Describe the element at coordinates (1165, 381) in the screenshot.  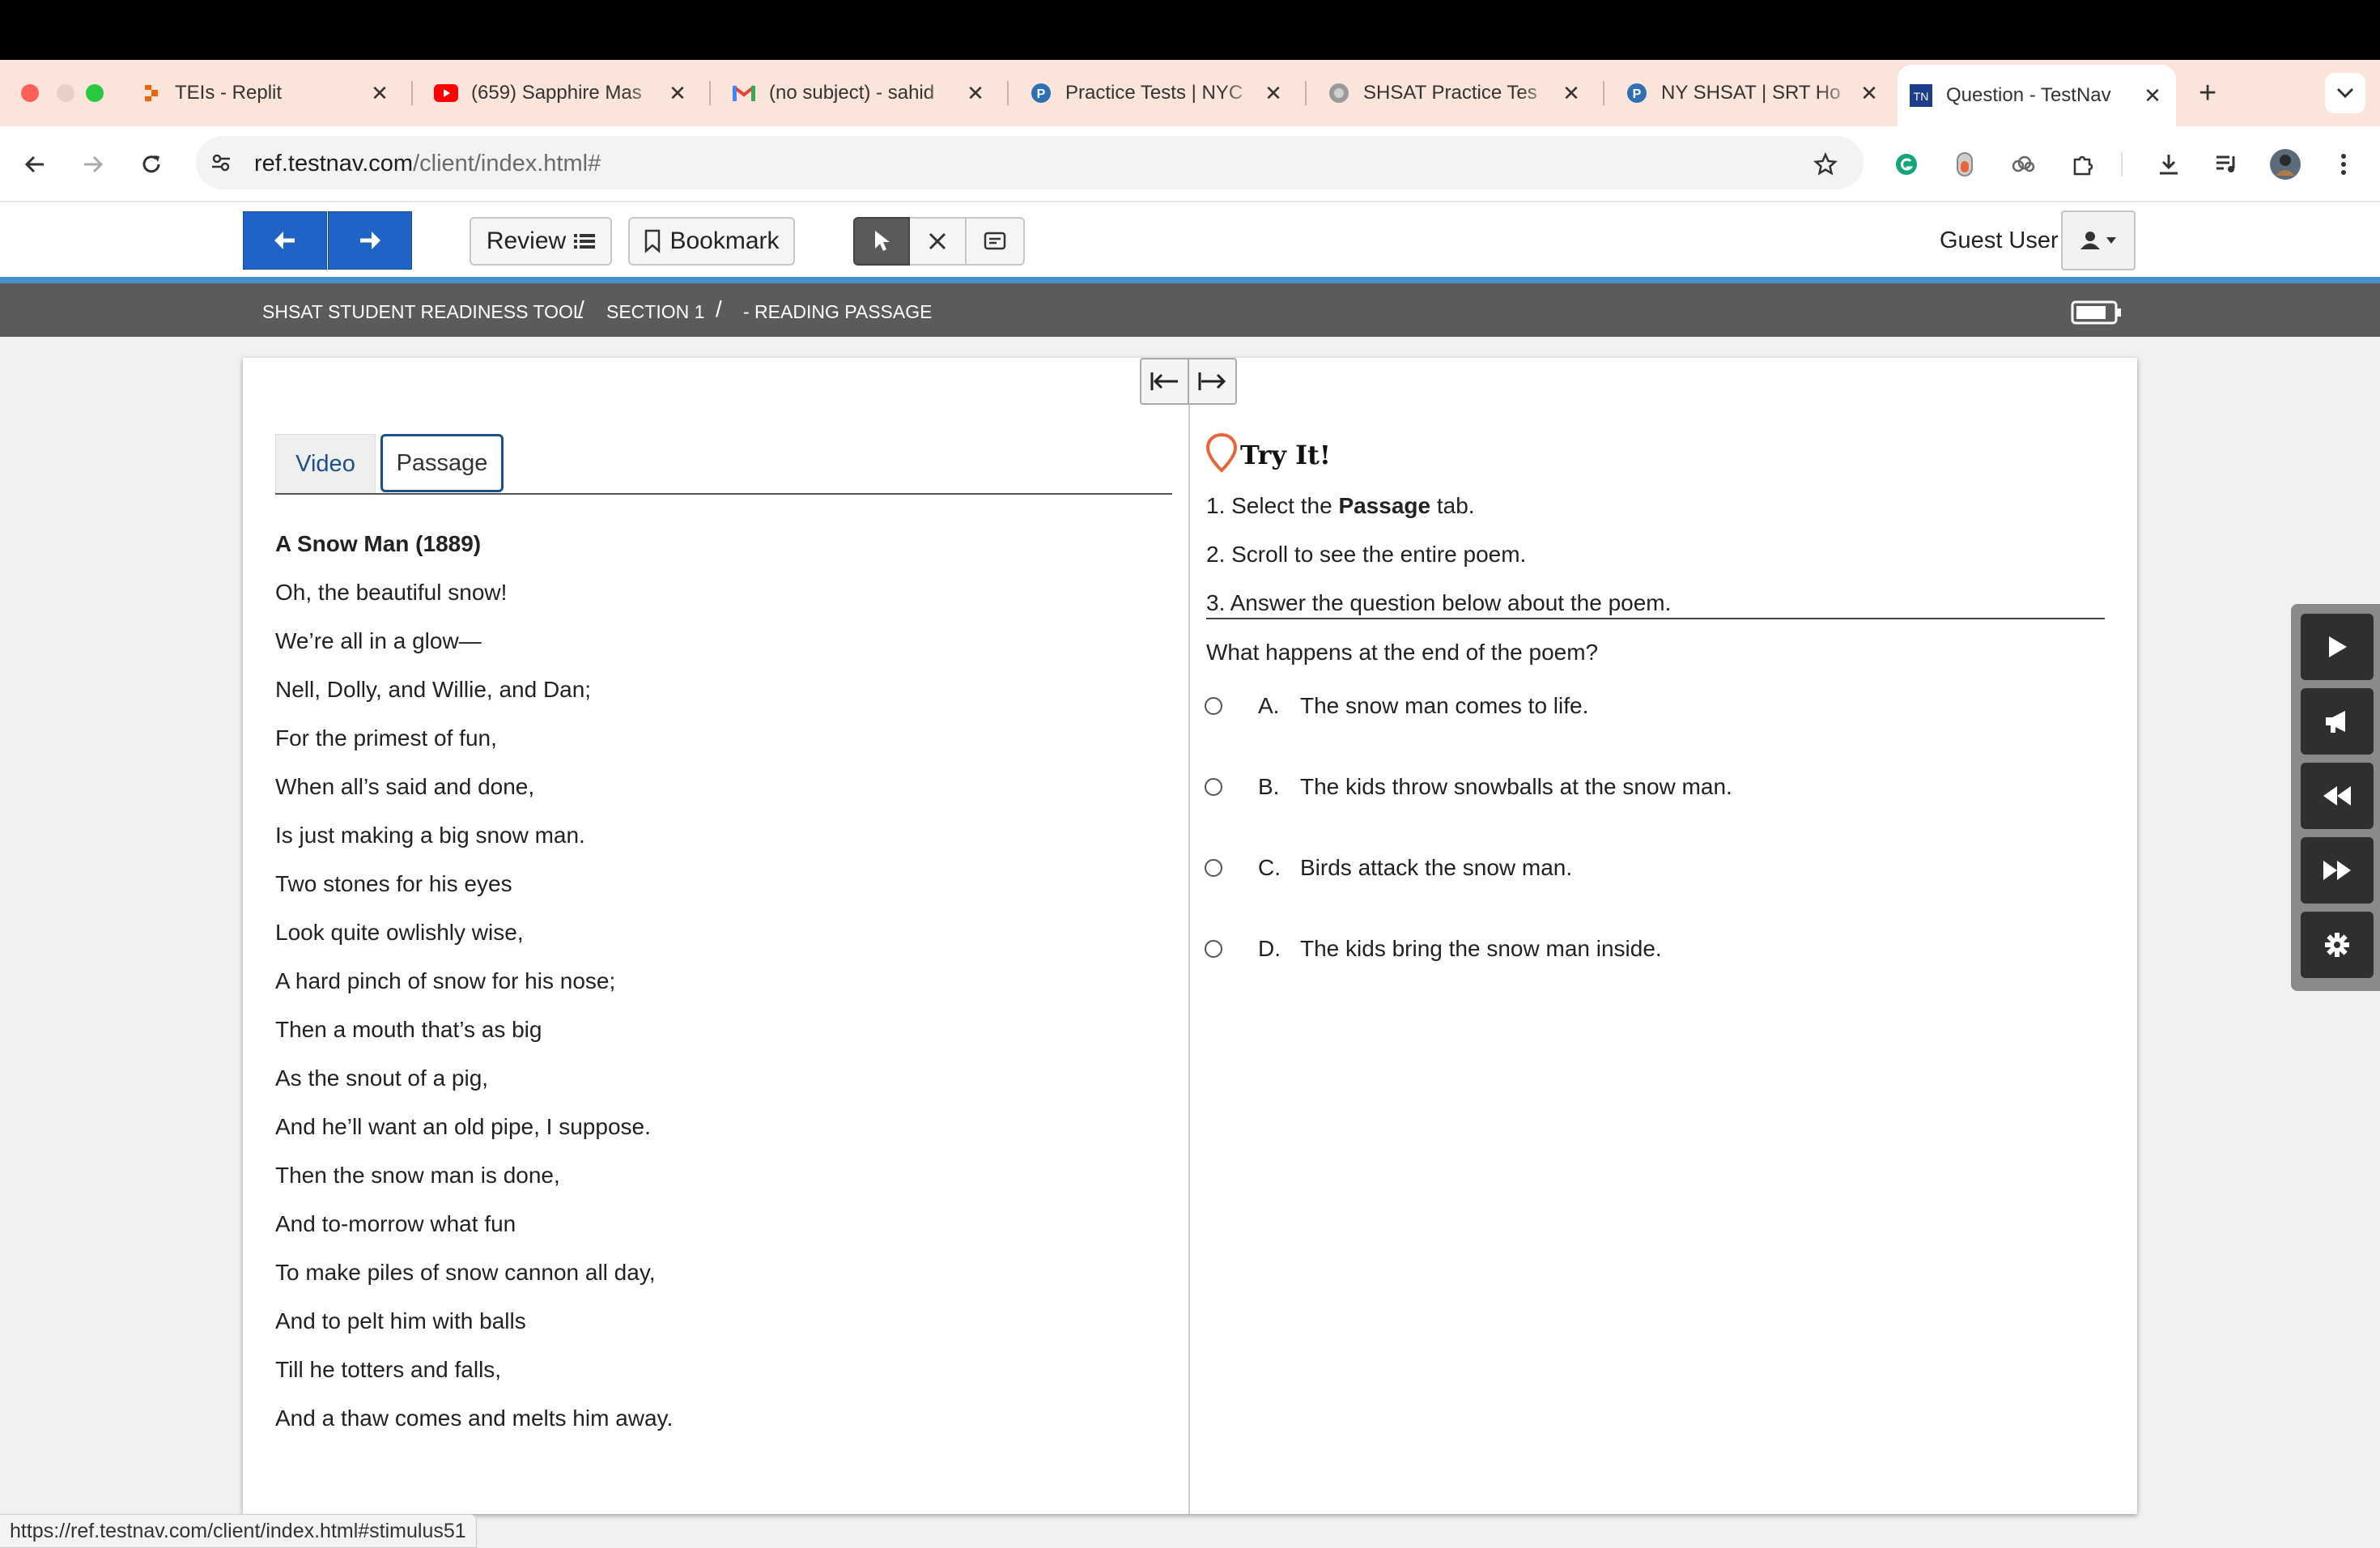
I see `expand-left-button` at that location.